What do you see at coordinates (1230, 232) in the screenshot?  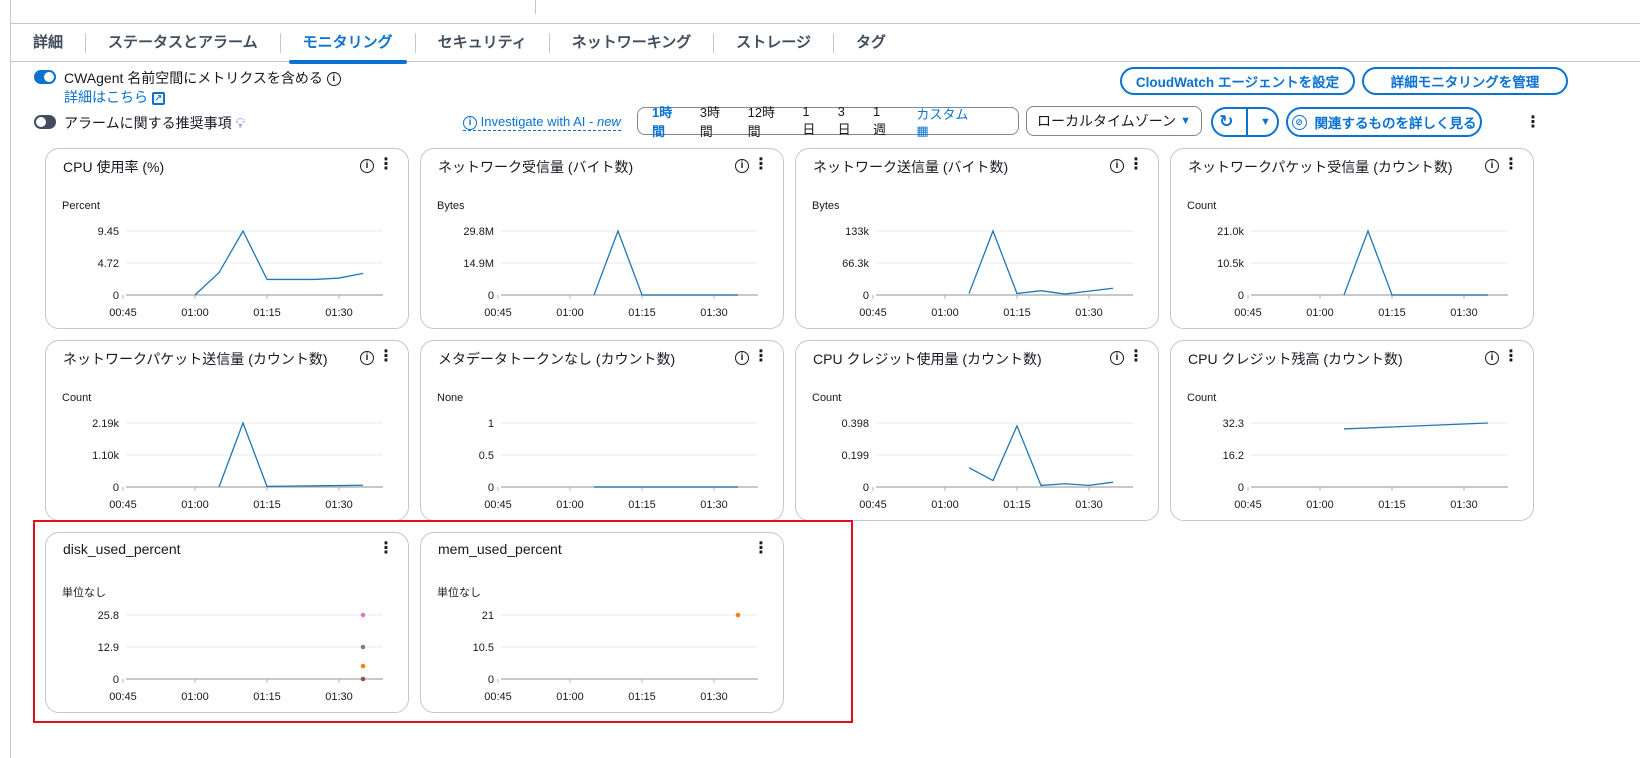 I see `y-tick-label: 21.0k` at bounding box center [1230, 232].